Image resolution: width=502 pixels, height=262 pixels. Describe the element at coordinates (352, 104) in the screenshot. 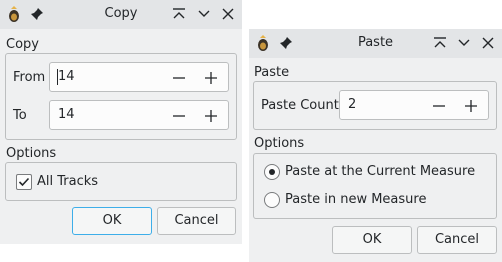

I see `paste-count-value: 2` at that location.